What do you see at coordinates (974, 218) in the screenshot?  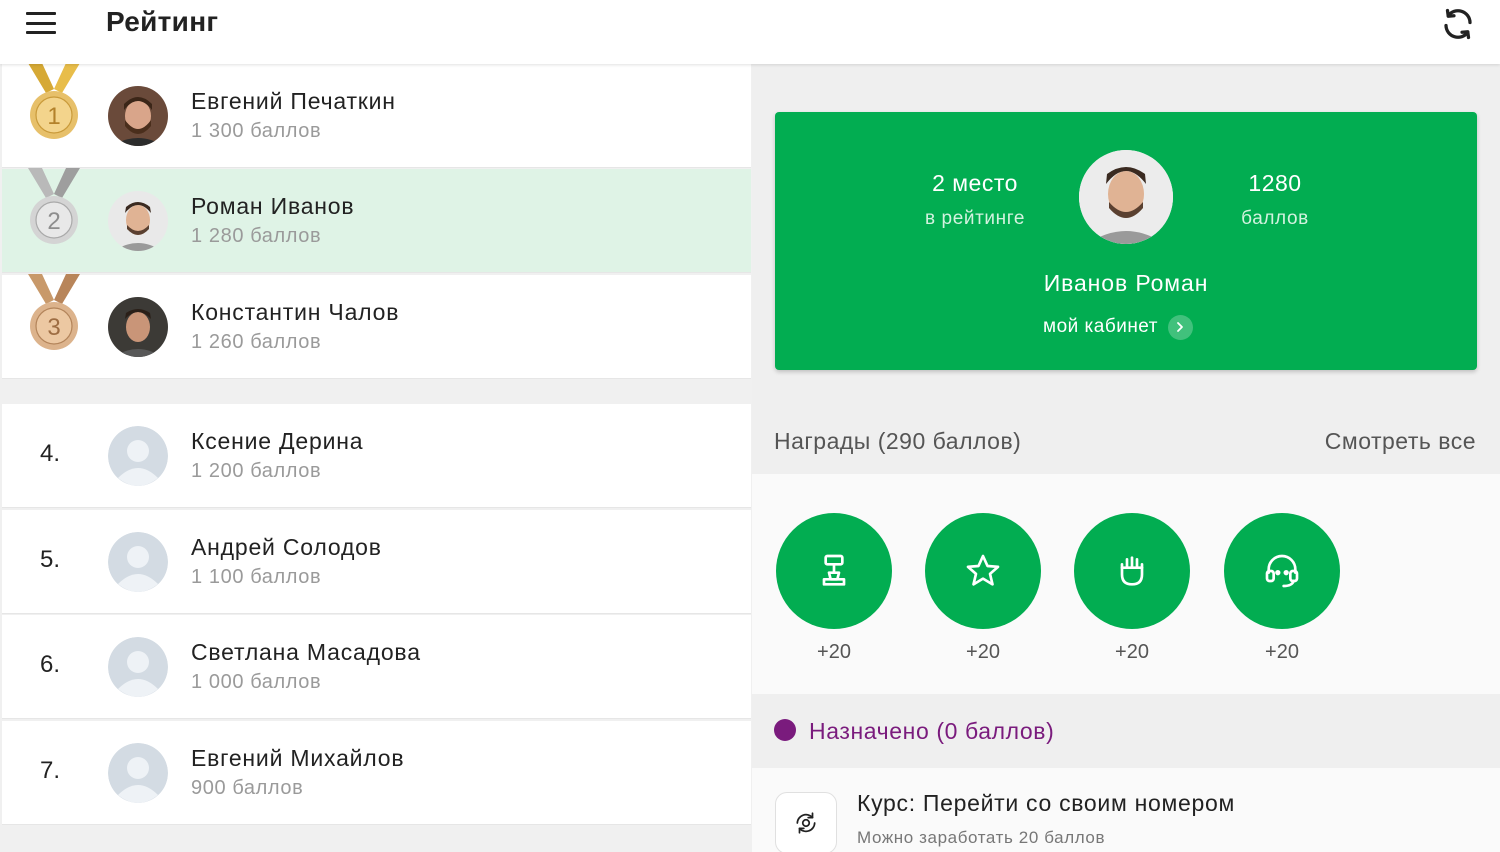 I see `user-place-label: в рейтинге` at bounding box center [974, 218].